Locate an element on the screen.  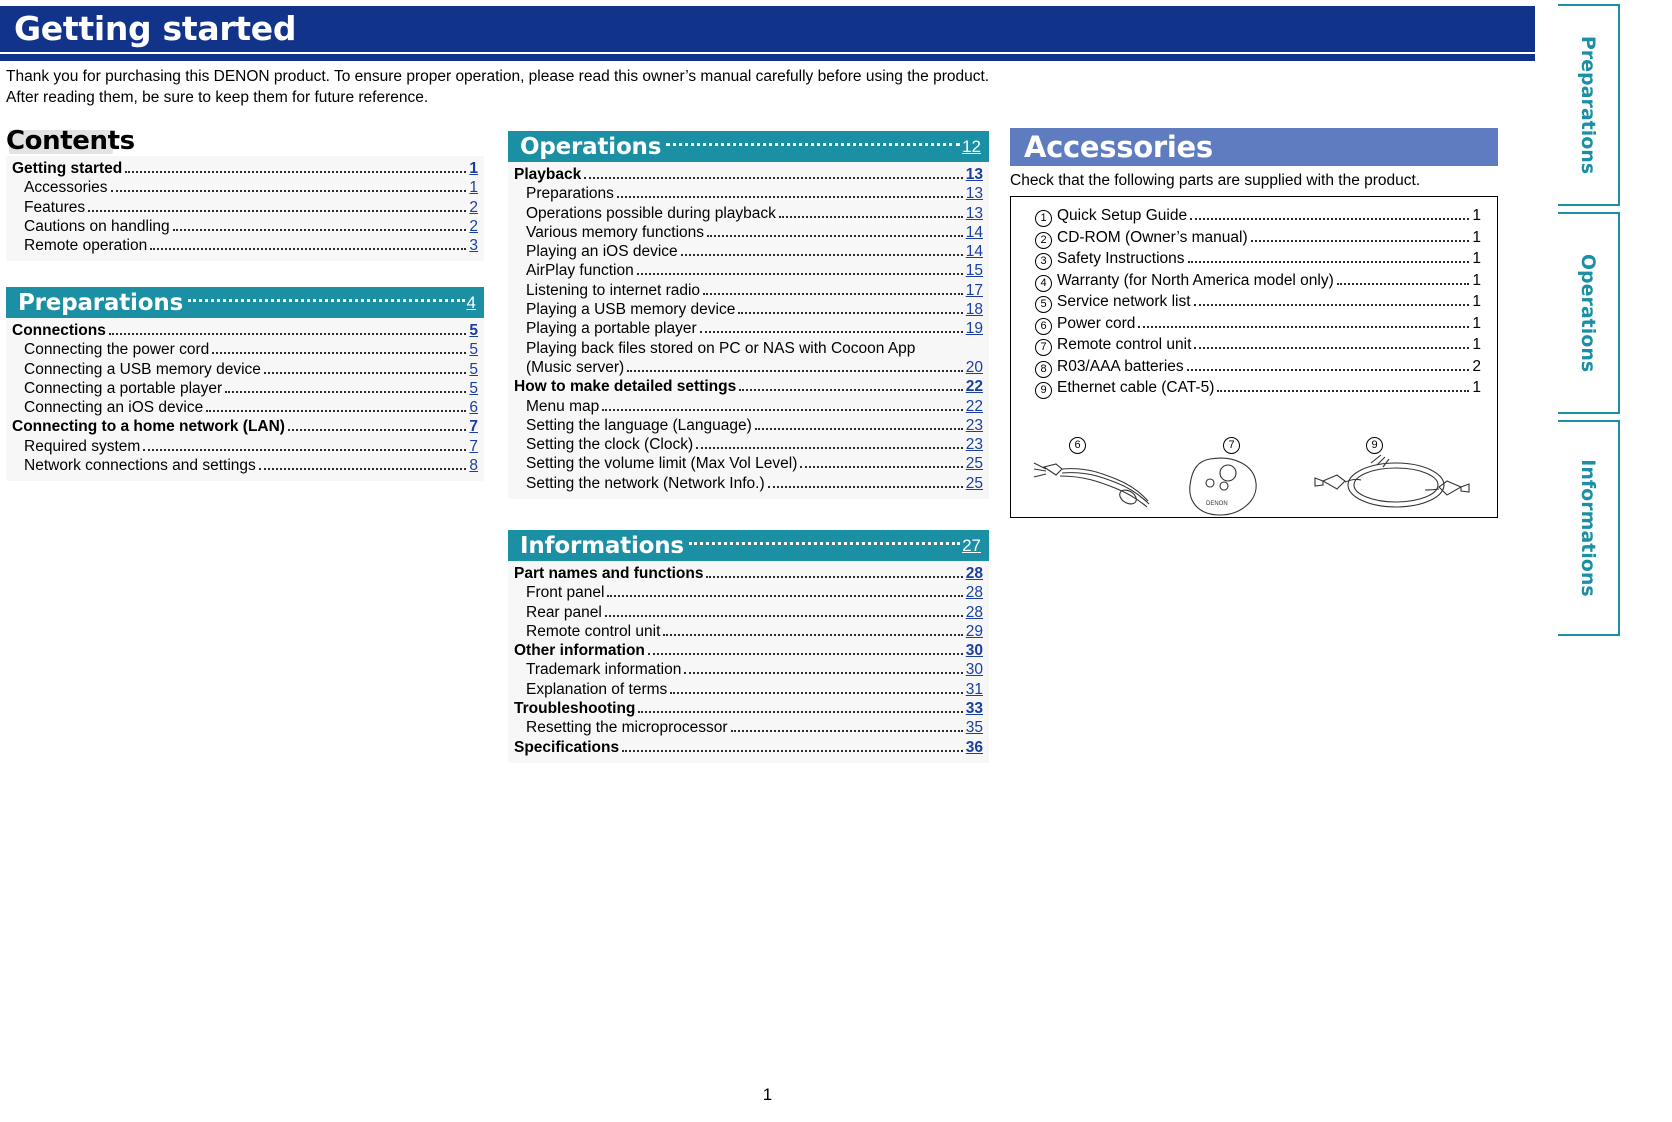
toc-row-label: Required system is located at coordinates (82, 446).